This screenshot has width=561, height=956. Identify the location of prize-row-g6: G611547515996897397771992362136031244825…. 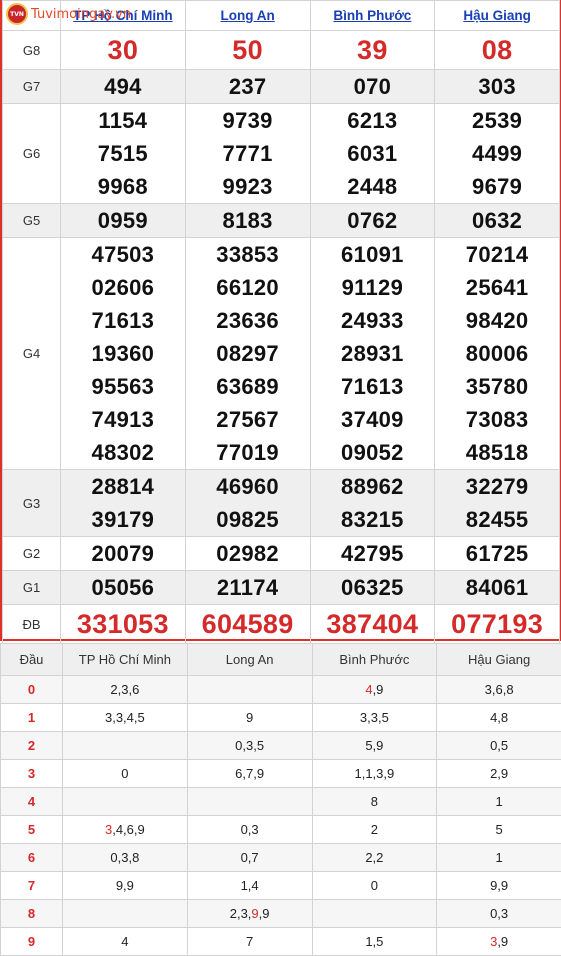
(281, 154).